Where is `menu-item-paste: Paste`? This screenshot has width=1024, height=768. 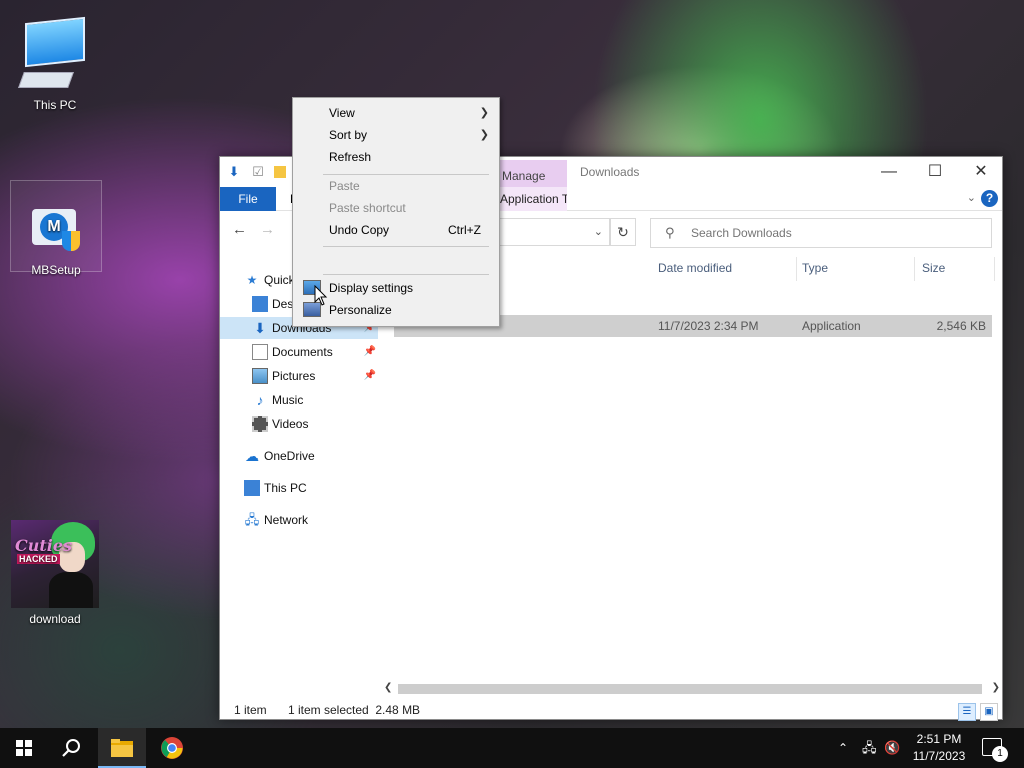
menu-item-paste: Paste is located at coordinates (396, 186).